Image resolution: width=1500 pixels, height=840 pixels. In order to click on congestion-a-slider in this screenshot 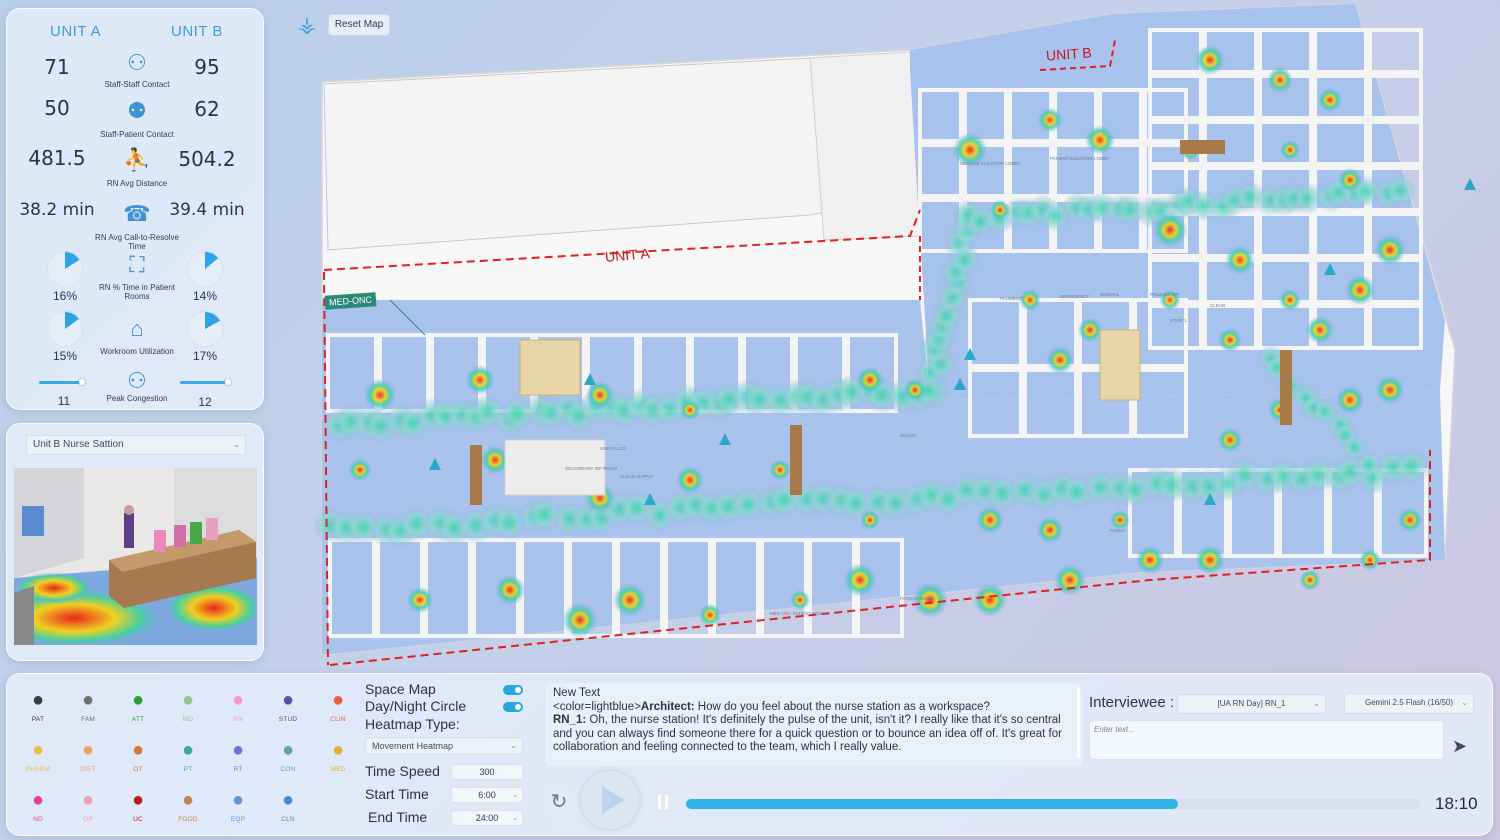, I will do `click(63, 382)`.